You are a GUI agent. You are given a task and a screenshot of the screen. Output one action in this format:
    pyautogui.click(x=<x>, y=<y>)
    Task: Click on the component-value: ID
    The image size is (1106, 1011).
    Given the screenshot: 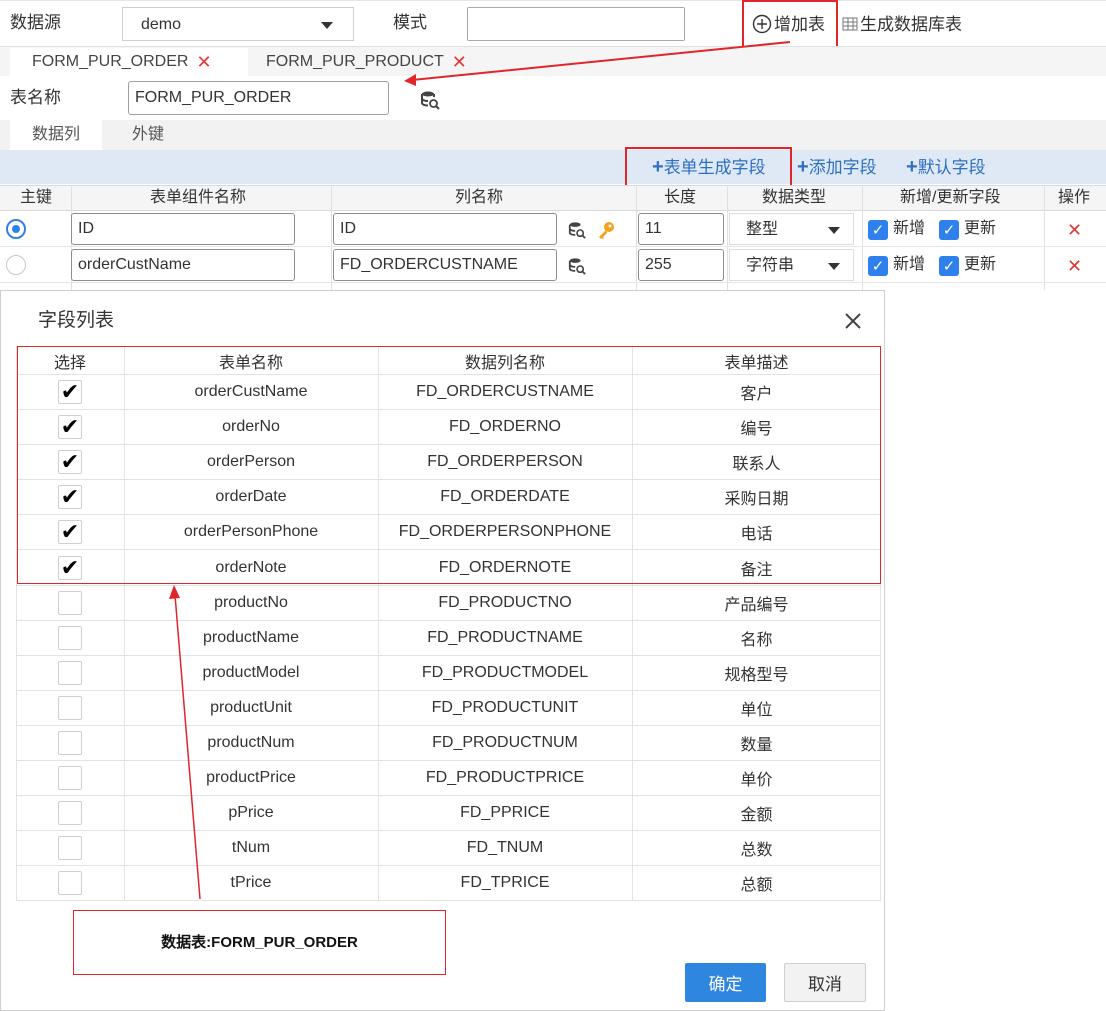 What is the action you would take?
    pyautogui.click(x=86, y=228)
    